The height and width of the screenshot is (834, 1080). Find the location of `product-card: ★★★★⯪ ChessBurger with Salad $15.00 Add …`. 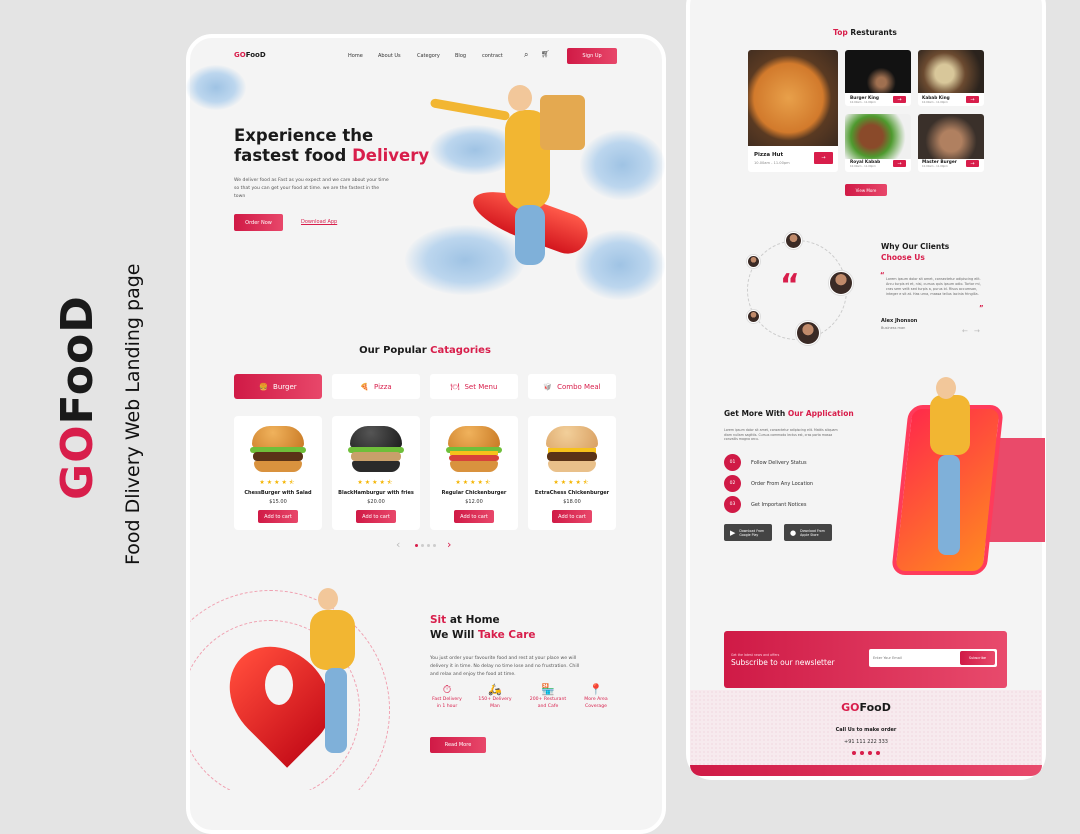

product-card: ★★★★⯪ ChessBurger with Salad $15.00 Add … is located at coordinates (278, 473).